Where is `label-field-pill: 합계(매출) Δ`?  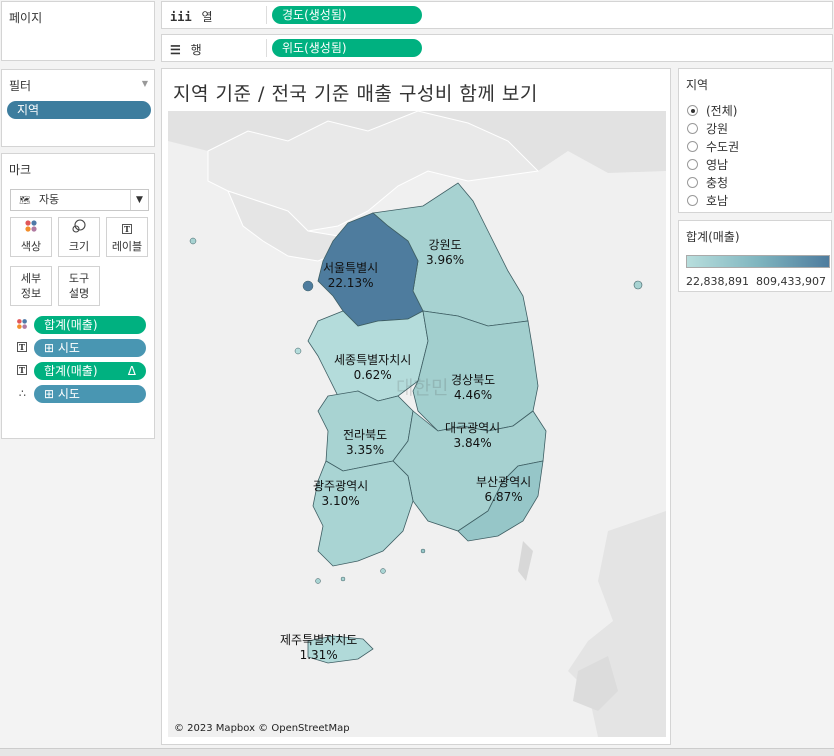
label-field-pill: 합계(매출) Δ is located at coordinates (90, 371).